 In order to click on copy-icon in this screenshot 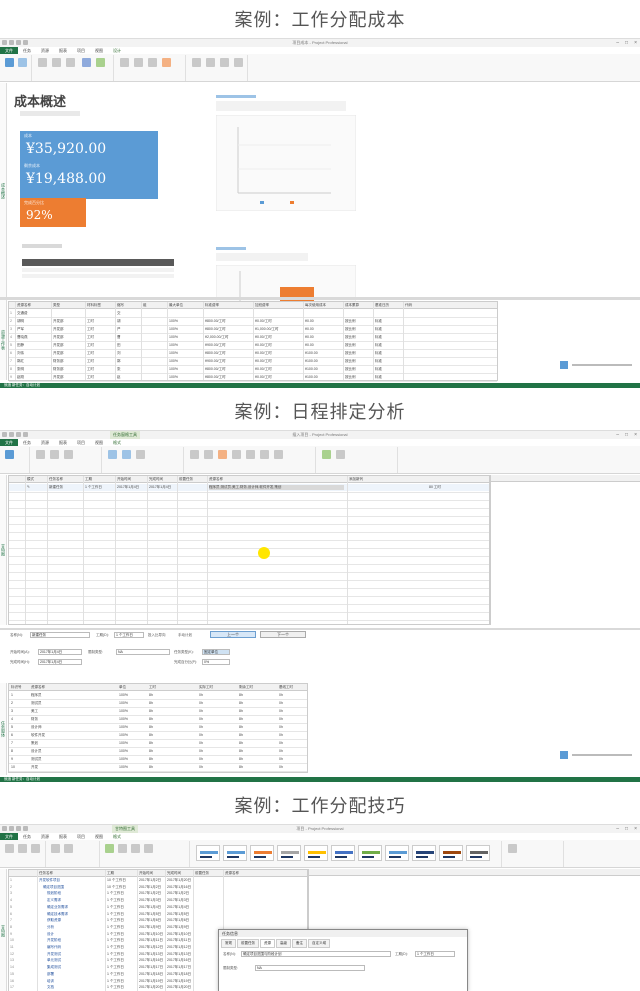, I will do `click(68, 454)`.